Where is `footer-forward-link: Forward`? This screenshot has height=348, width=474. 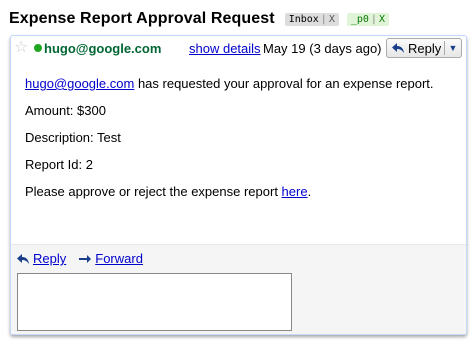
footer-forward-link: Forward is located at coordinates (110, 258).